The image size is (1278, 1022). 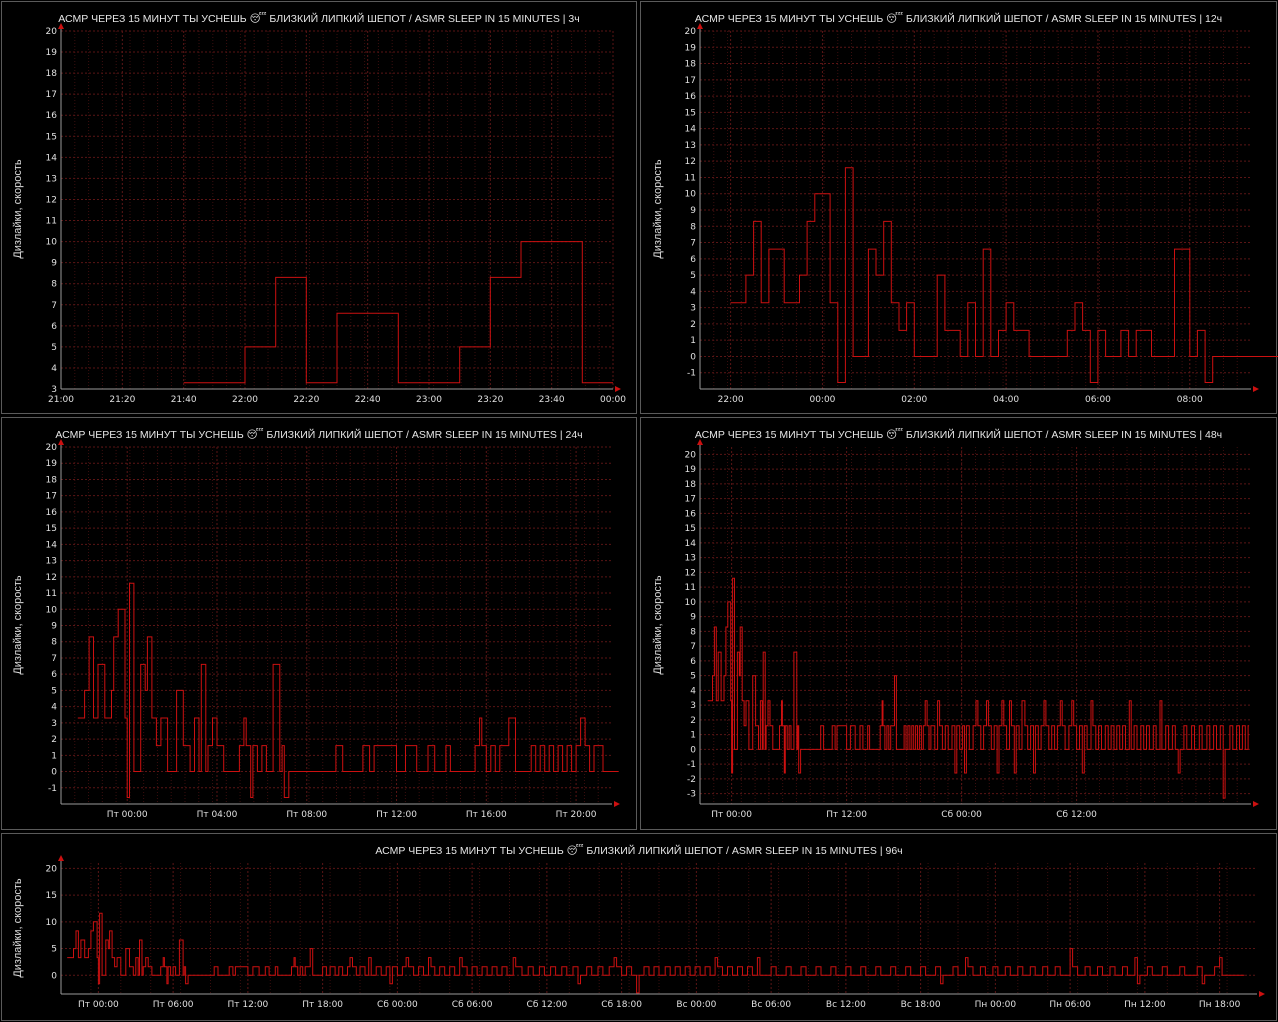 I want to click on y-tick-label: -1, so click(x=691, y=765).